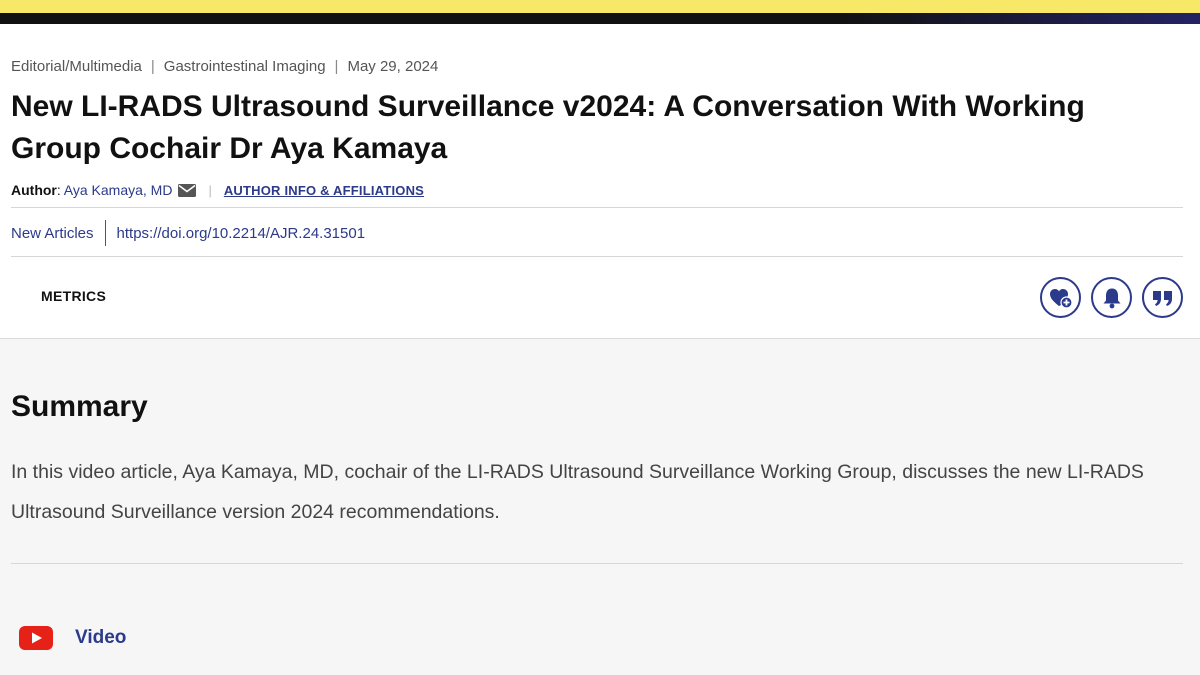  Describe the element at coordinates (324, 190) in the screenshot. I see `author-affiliations-link: AUTHOR INFO & AFFILIATIONS` at that location.